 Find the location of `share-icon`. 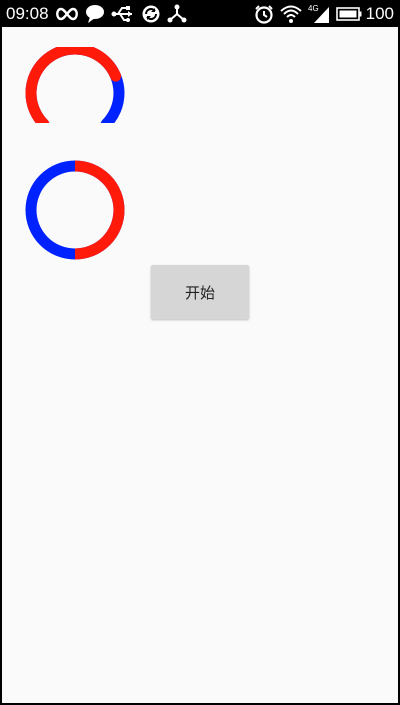

share-icon is located at coordinates (177, 14).